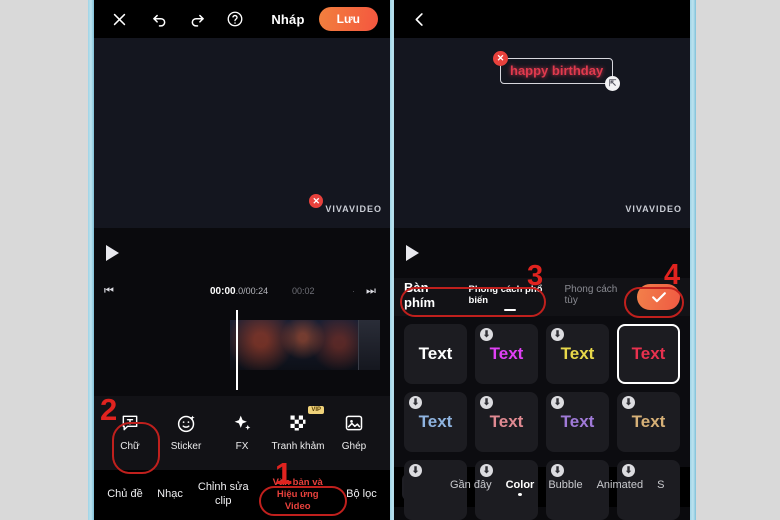 This screenshot has width=780, height=520. I want to click on annotation-ring-style-tabs, so click(473, 302).